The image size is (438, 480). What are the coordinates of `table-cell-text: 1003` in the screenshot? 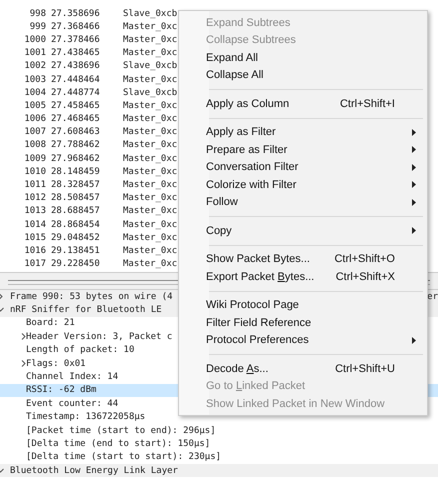 It's located at (34, 79).